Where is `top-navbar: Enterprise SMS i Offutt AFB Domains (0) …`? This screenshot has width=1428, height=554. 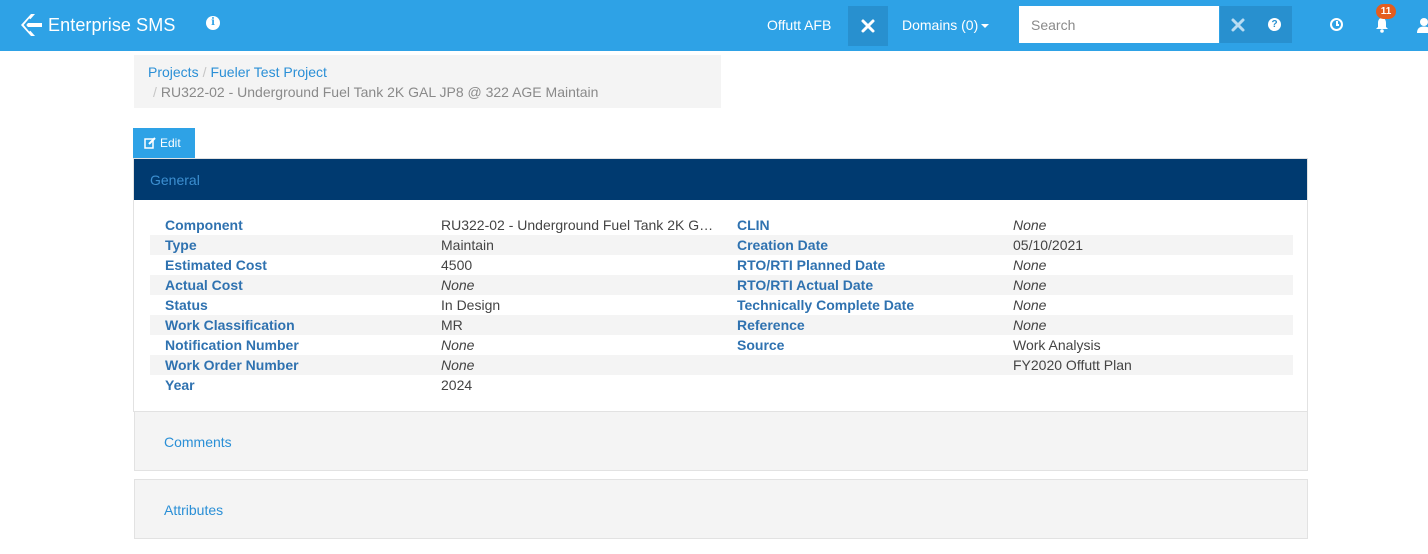
top-navbar: Enterprise SMS i Offutt AFB Domains (0) … is located at coordinates (714, 25).